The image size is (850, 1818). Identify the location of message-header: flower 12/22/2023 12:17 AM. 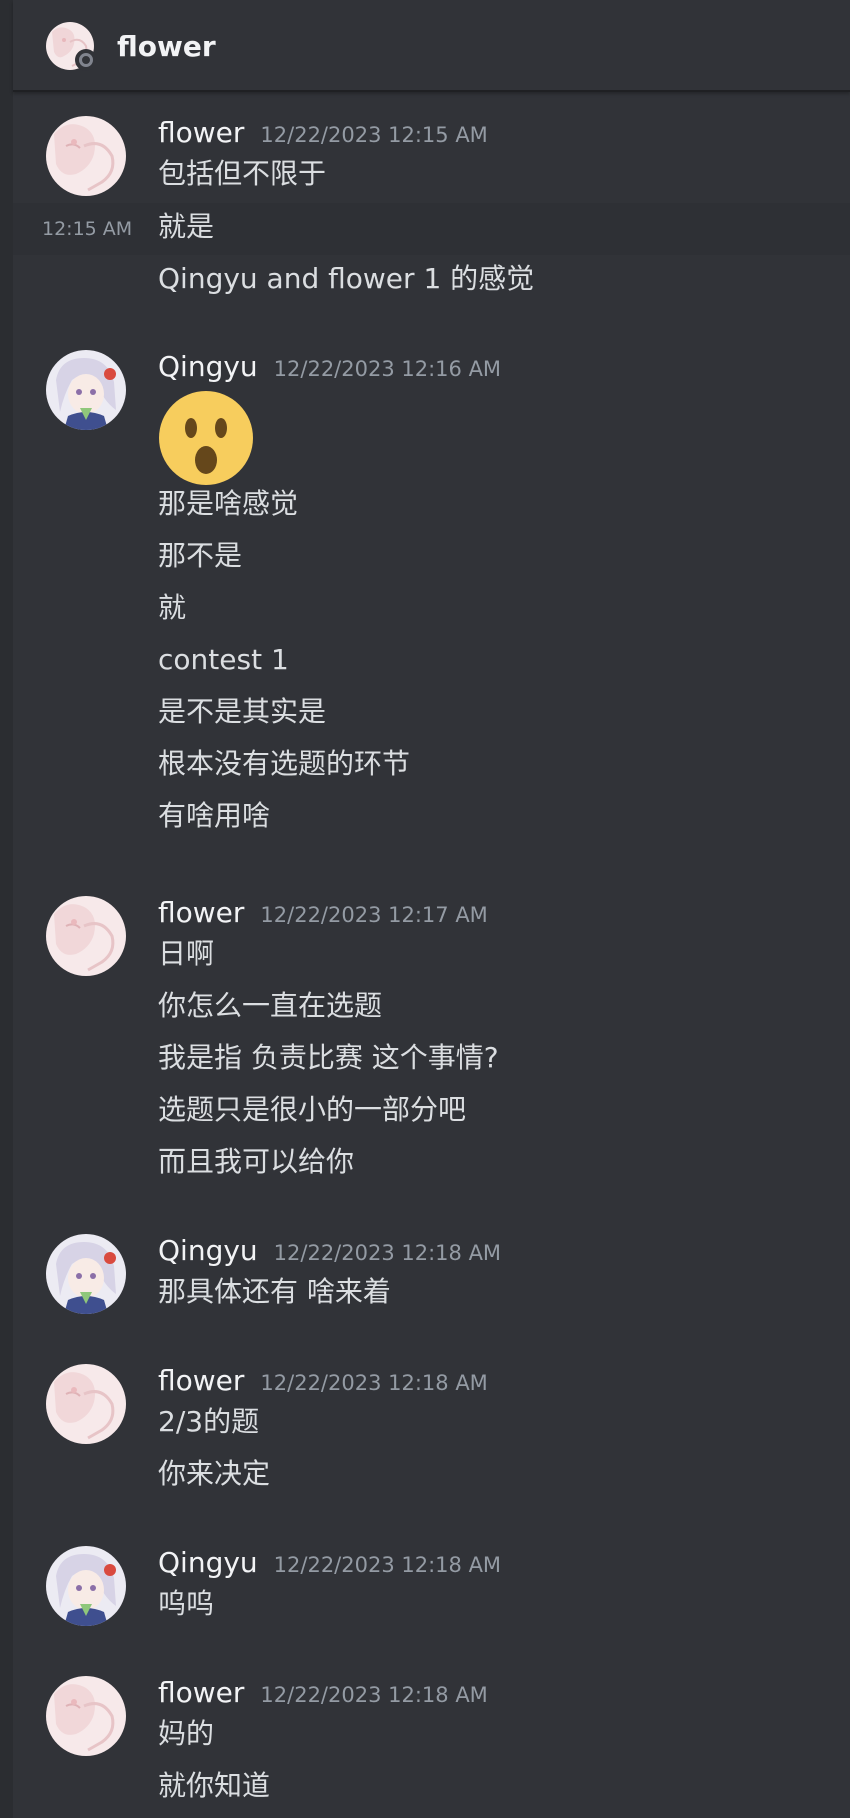
(323, 912).